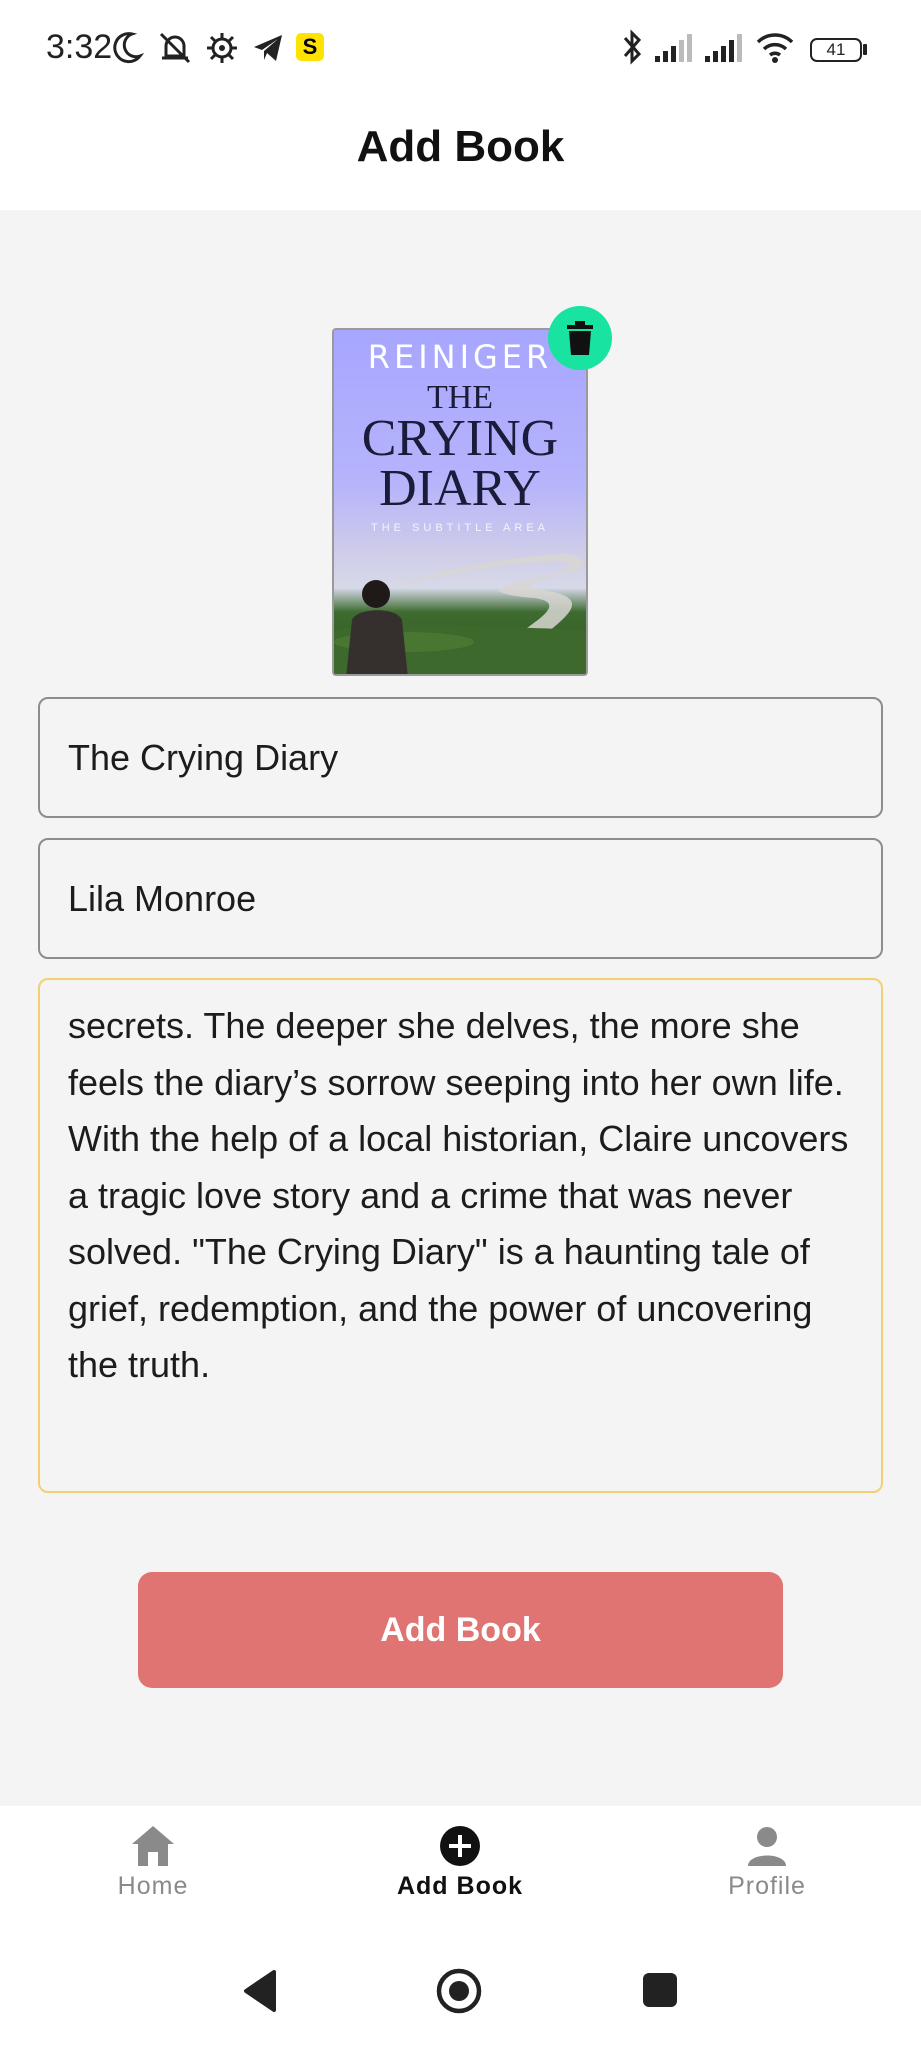 The width and height of the screenshot is (921, 2048). I want to click on person-icon, so click(767, 1846).